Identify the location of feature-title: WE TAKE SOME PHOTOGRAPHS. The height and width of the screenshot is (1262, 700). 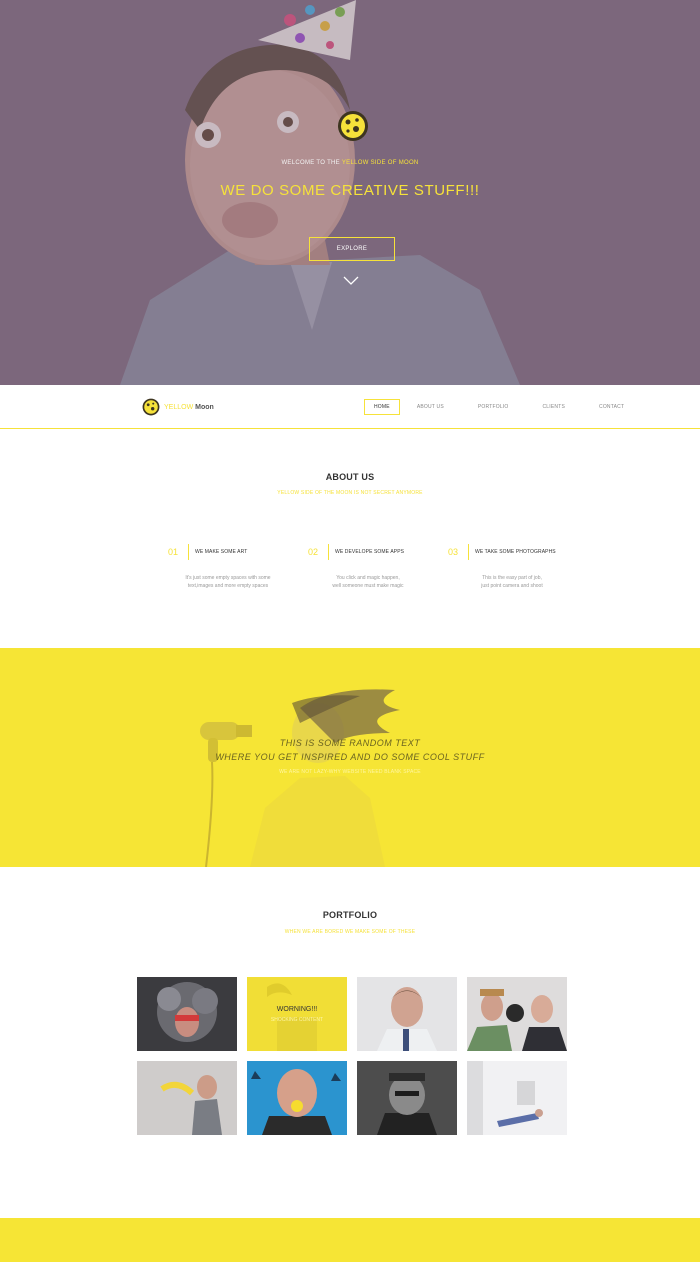
(515, 552).